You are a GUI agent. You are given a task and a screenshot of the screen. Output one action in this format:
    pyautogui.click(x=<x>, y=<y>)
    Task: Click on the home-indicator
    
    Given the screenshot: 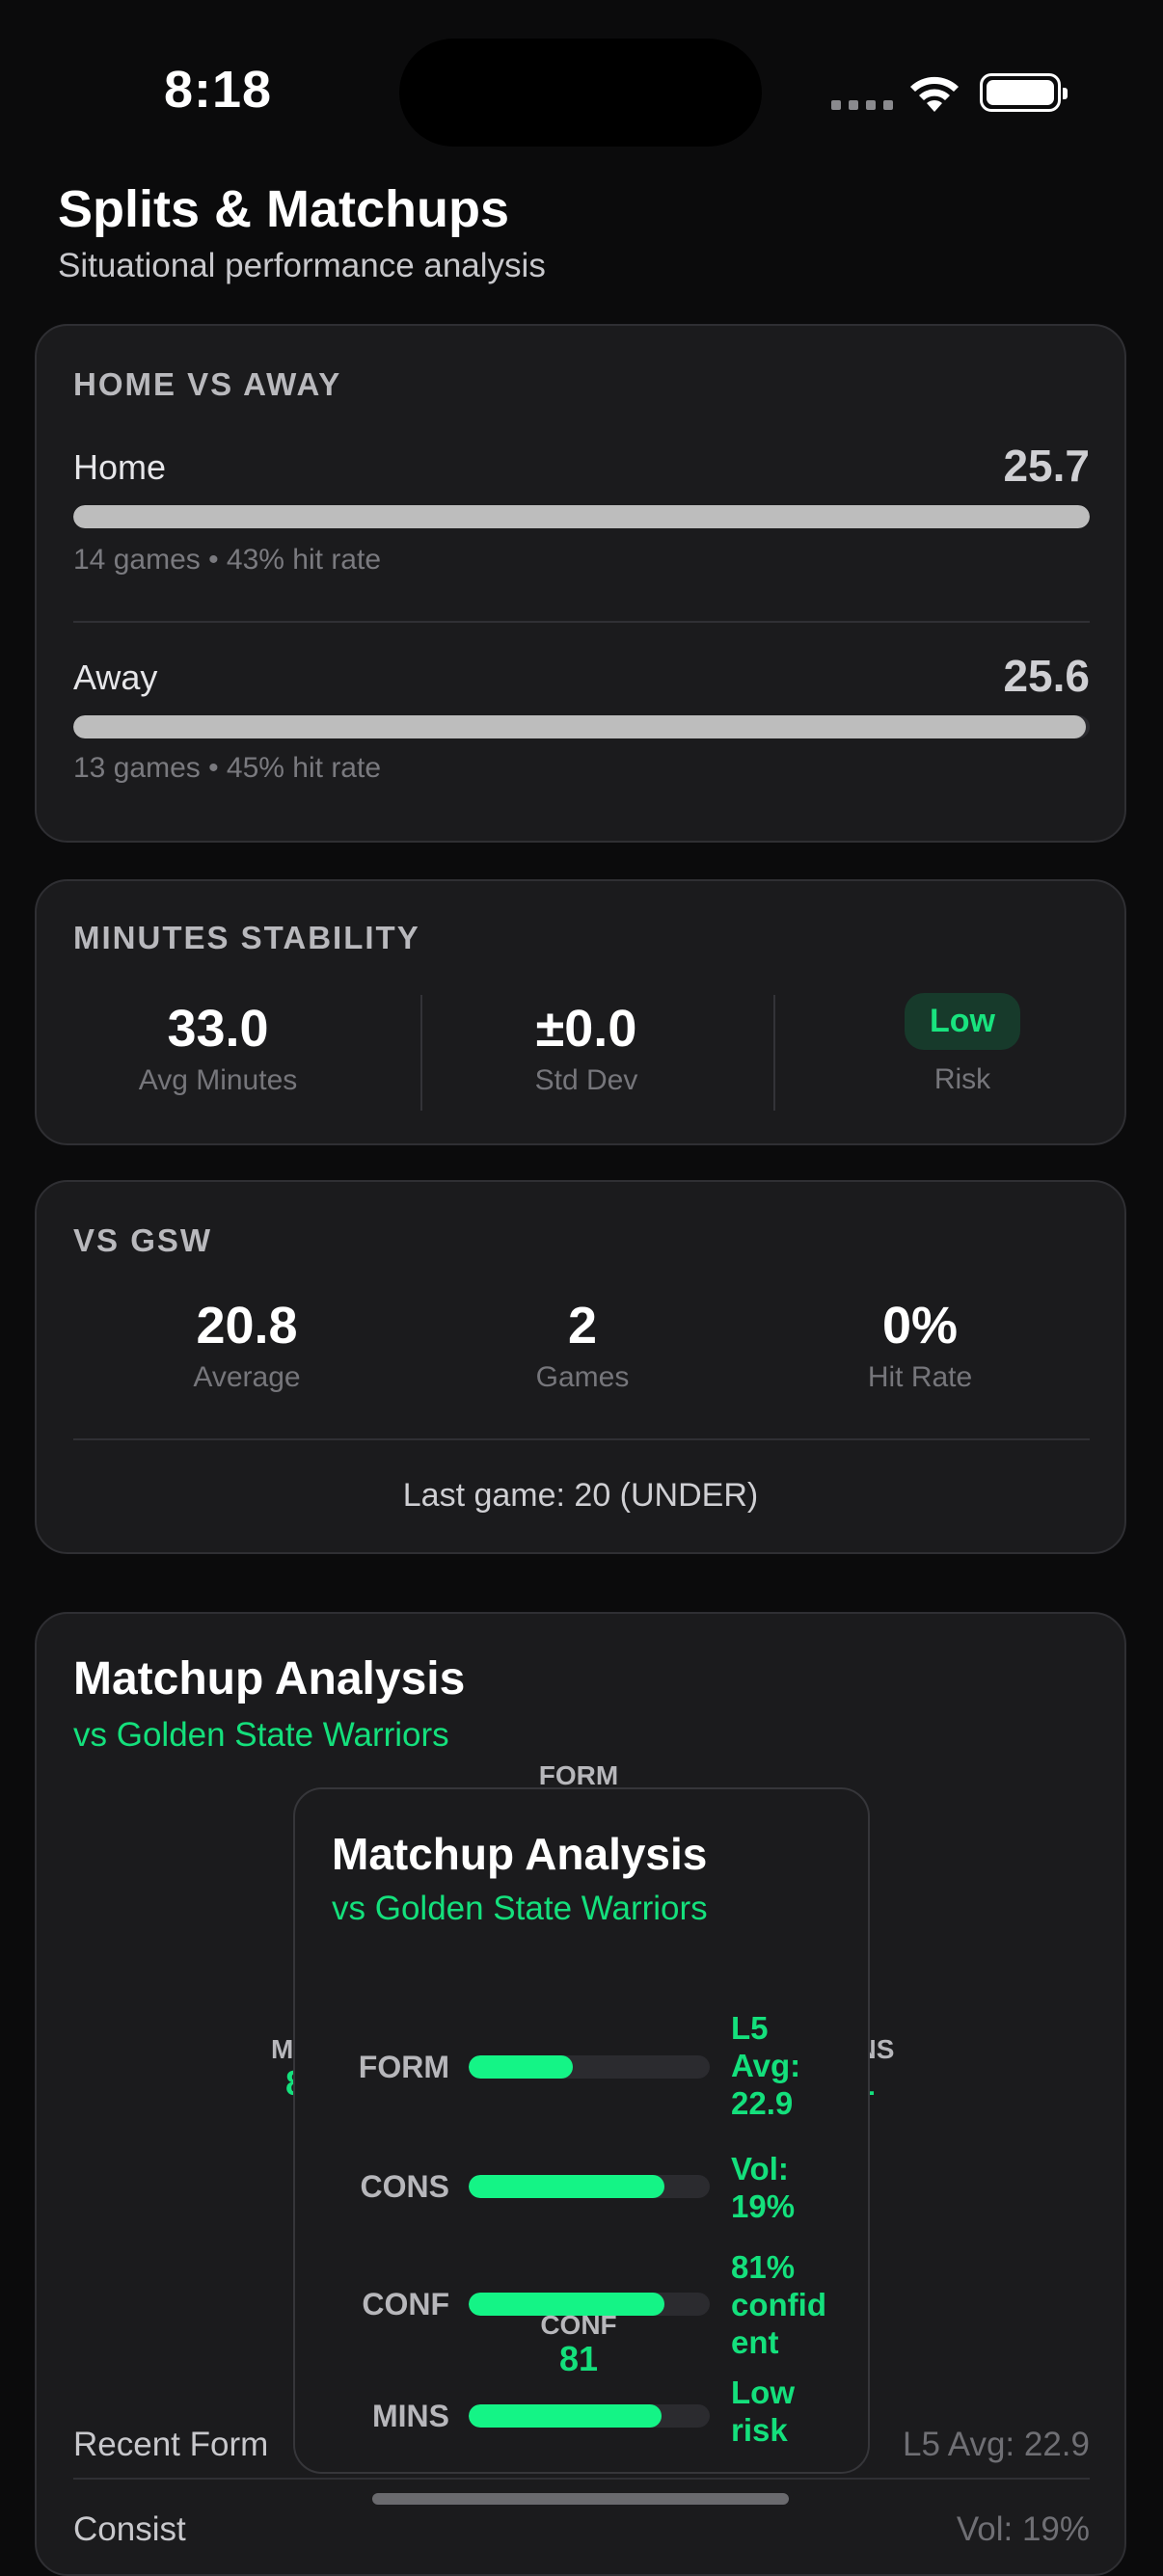 What is the action you would take?
    pyautogui.click(x=580, y=2499)
    